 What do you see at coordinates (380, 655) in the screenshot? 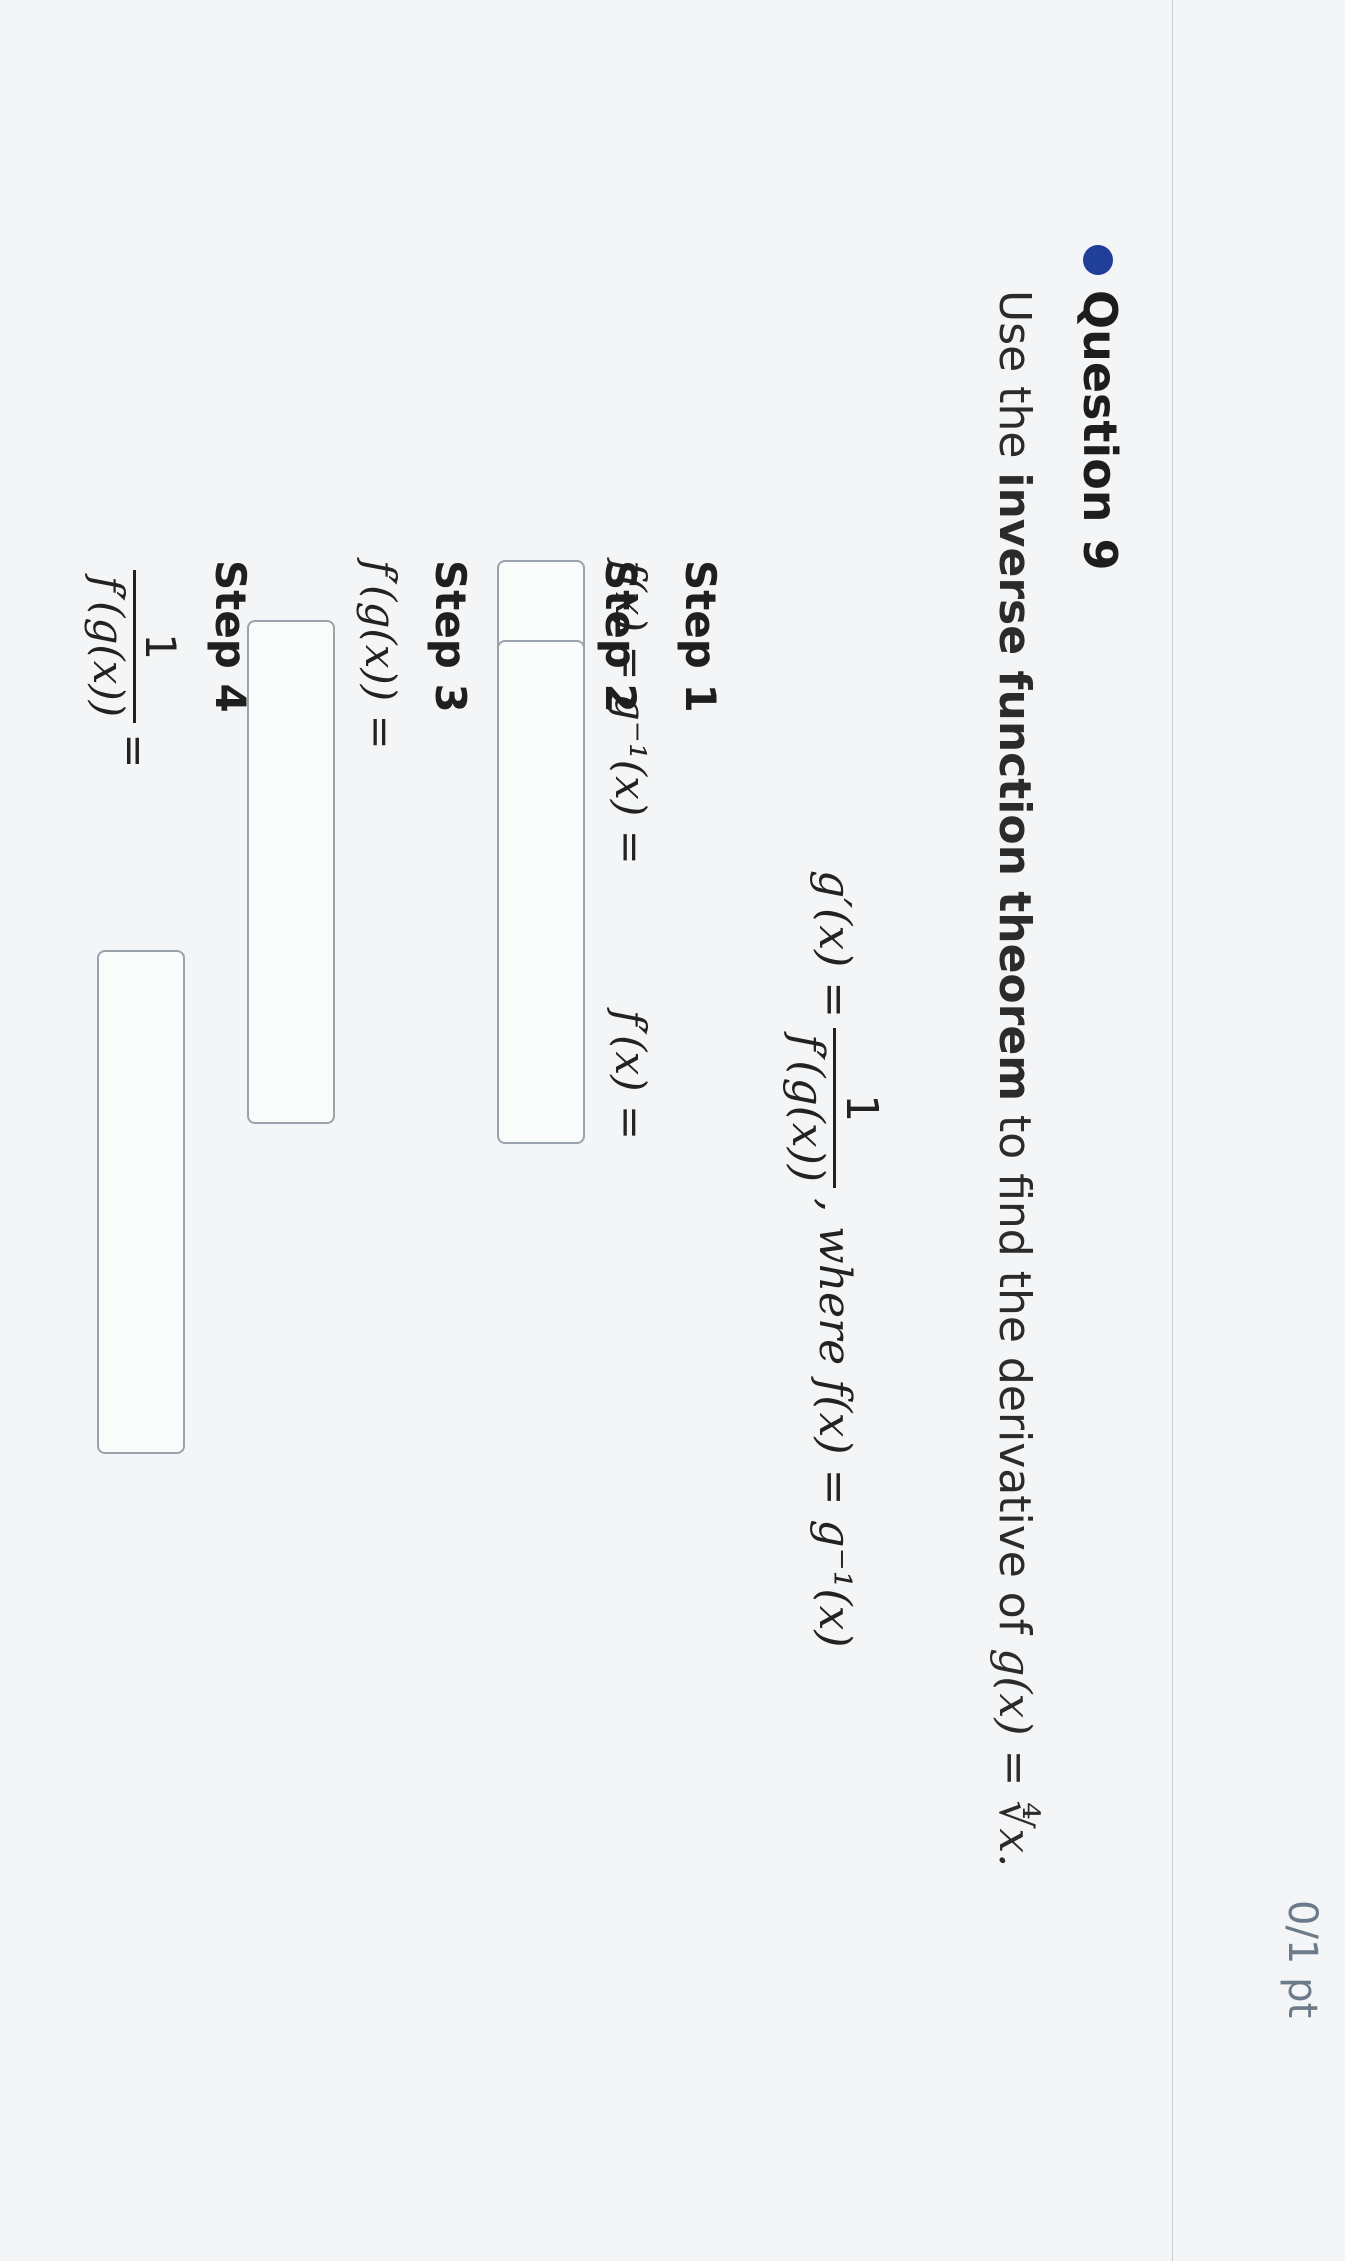
I see `step-3-expression: f′(g(x)) =` at bounding box center [380, 655].